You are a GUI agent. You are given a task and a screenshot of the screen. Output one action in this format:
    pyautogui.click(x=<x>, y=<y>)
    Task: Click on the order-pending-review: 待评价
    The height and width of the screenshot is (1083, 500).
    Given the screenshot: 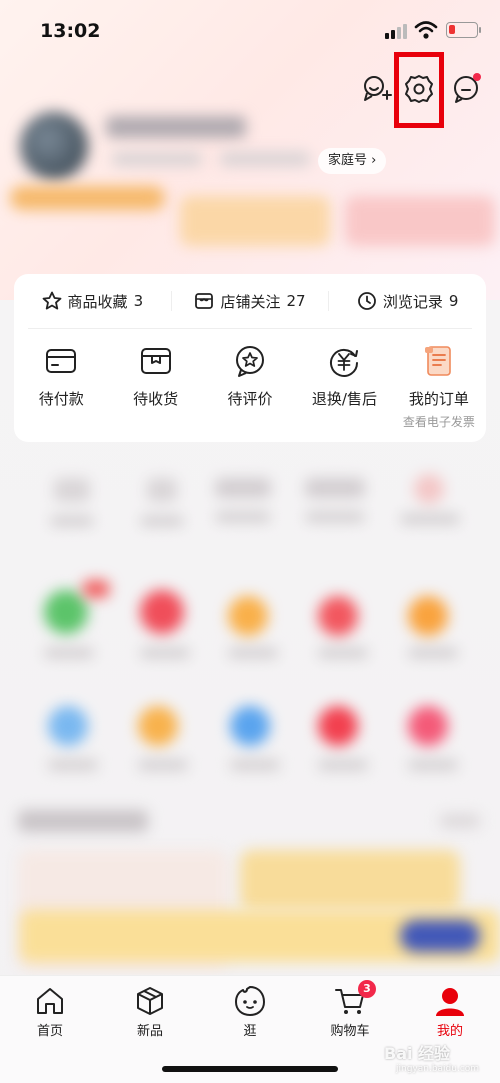 What is the action you would take?
    pyautogui.click(x=250, y=387)
    